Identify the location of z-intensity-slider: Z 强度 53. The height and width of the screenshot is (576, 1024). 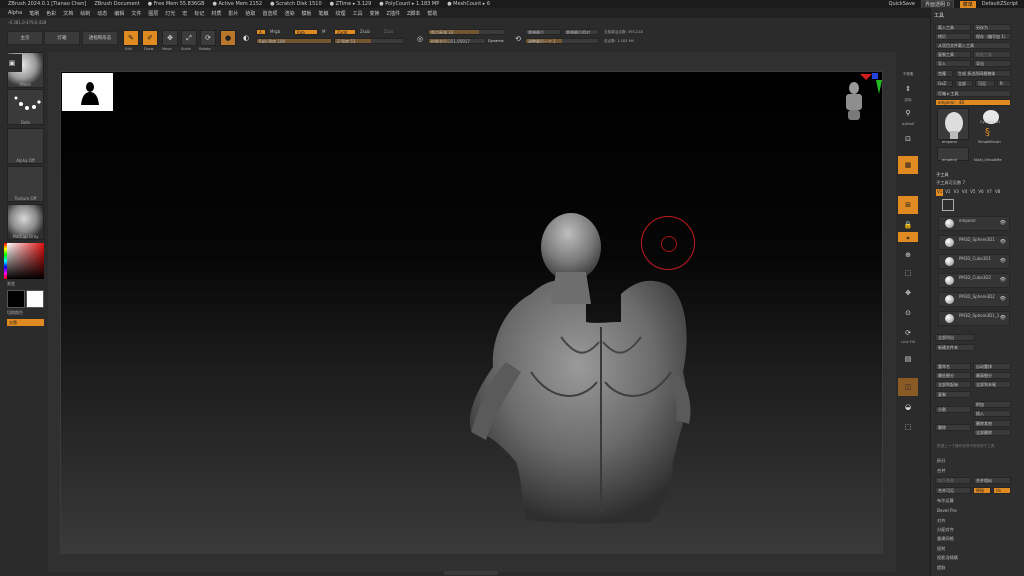
(369, 41).